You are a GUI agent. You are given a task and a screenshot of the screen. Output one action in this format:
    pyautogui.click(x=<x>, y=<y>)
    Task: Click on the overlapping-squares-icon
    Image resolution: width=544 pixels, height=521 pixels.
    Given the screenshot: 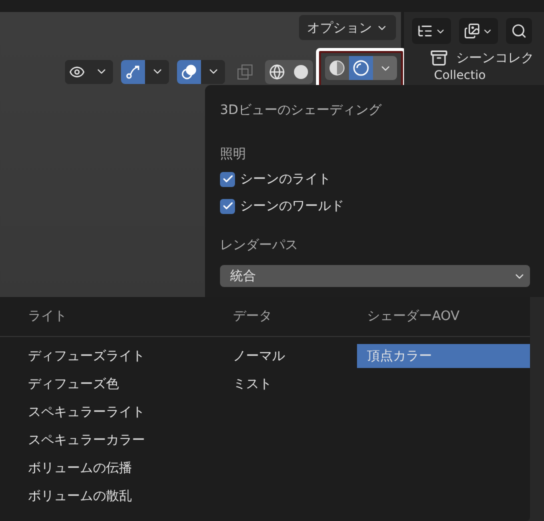 What is the action you would take?
    pyautogui.click(x=245, y=72)
    